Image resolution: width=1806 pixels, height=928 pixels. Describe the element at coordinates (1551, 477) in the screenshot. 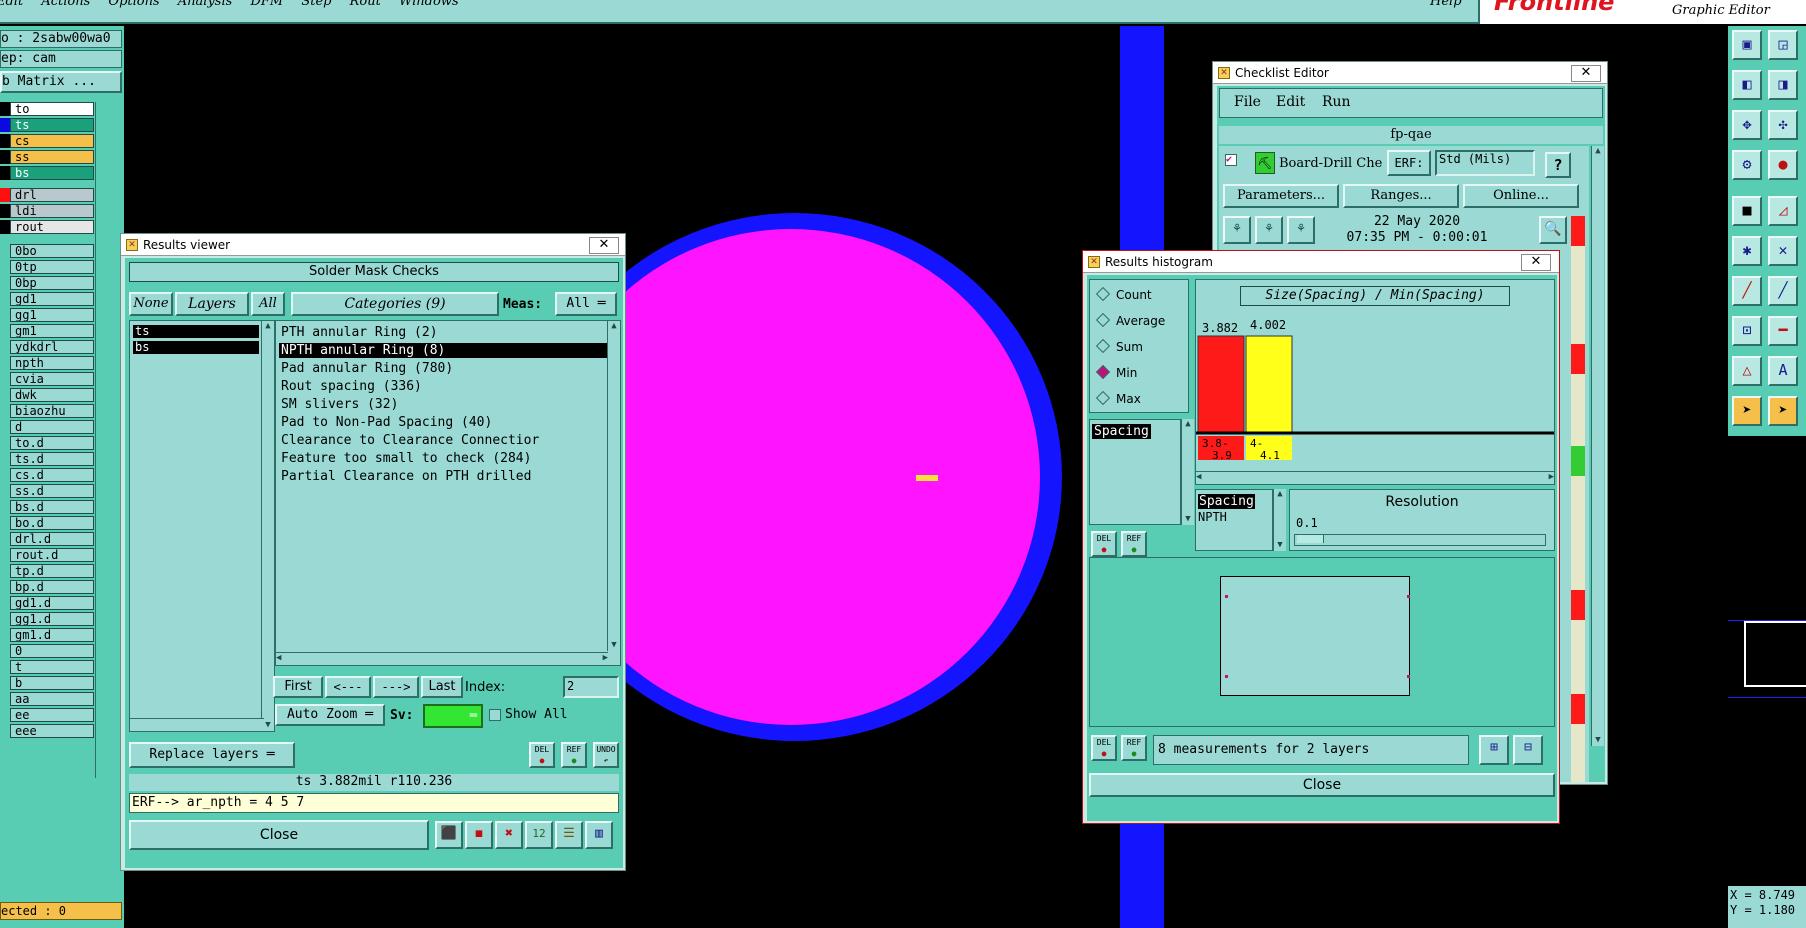

I see `scroll-right-icon: ▶` at that location.